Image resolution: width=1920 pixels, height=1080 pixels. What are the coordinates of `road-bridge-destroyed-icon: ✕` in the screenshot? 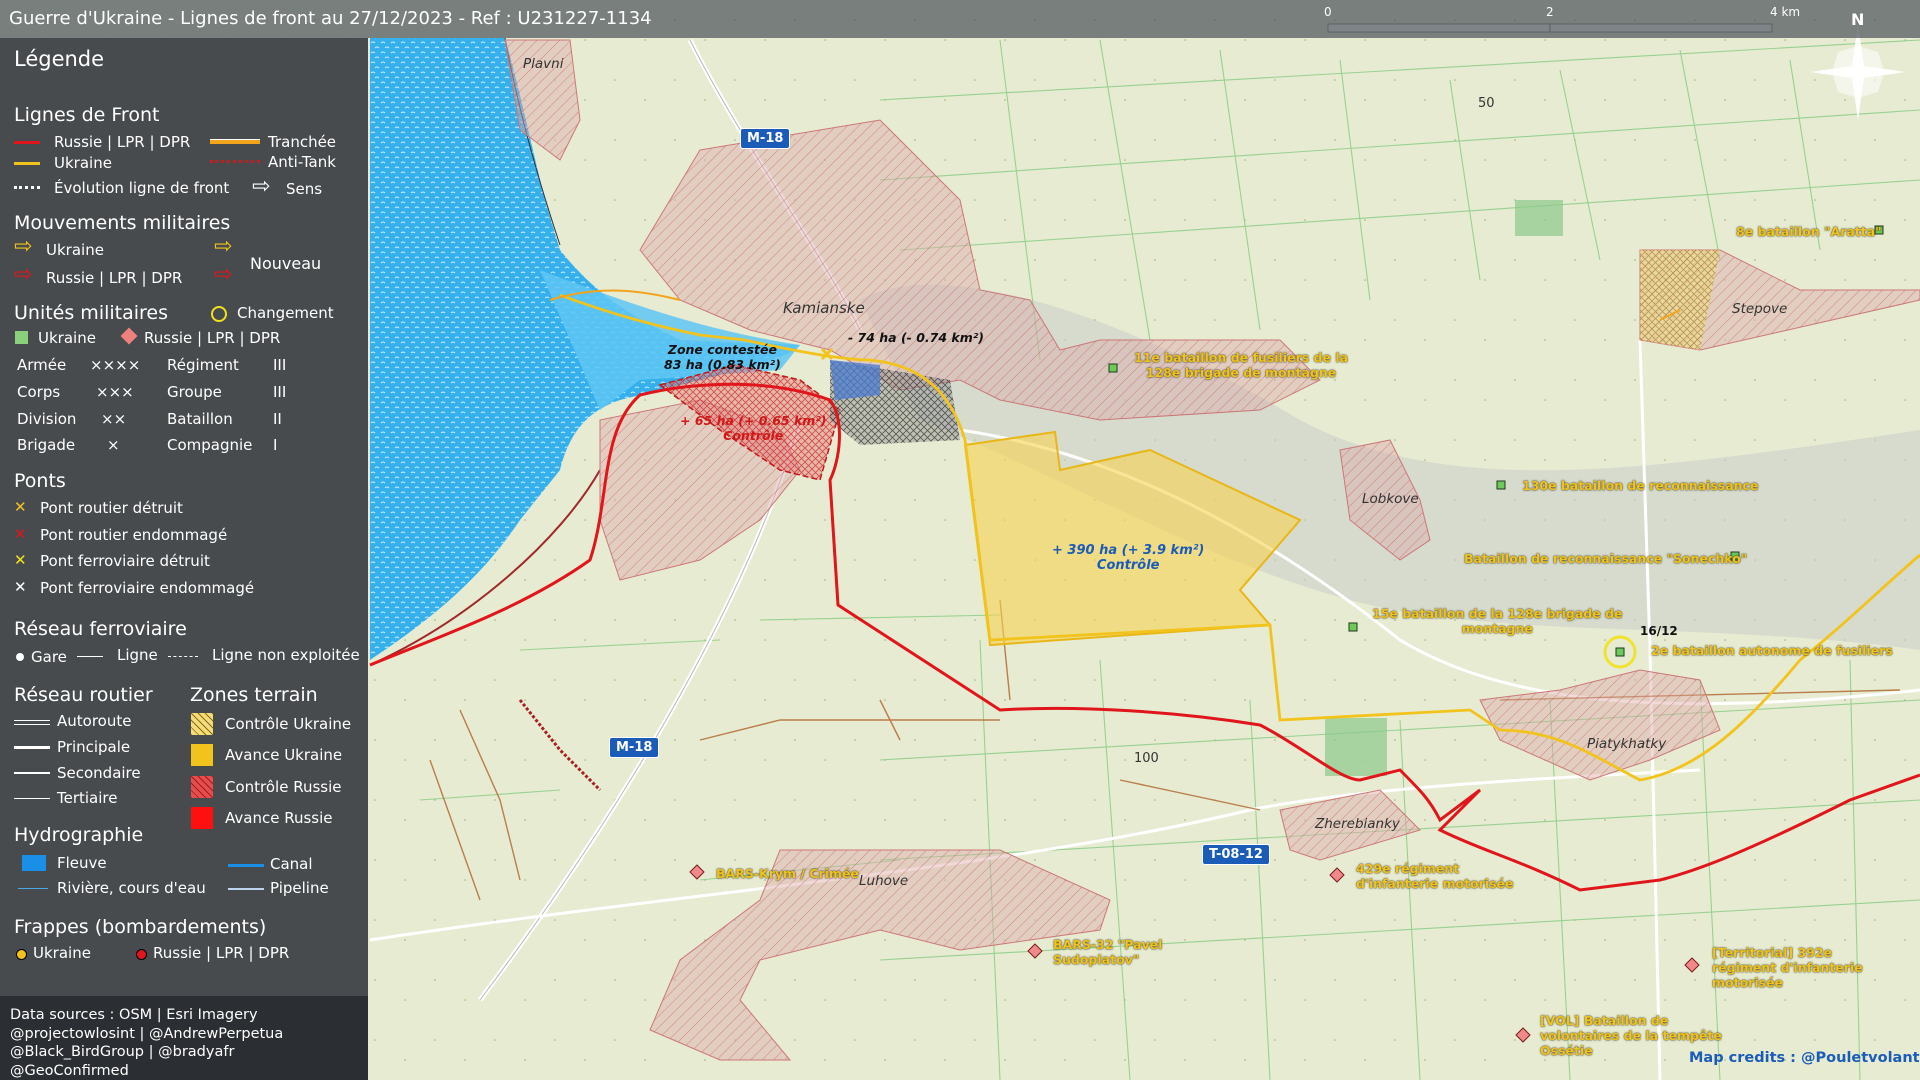 It's located at (20, 507).